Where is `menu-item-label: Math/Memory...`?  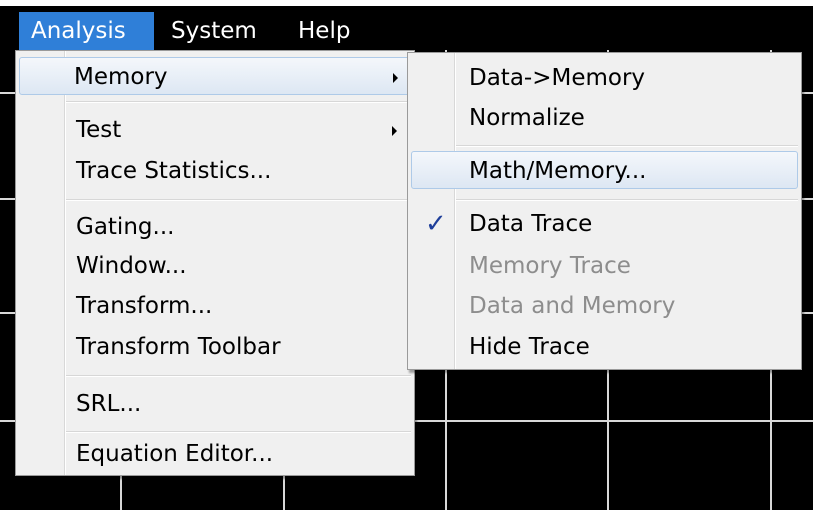
menu-item-label: Math/Memory... is located at coordinates (558, 171).